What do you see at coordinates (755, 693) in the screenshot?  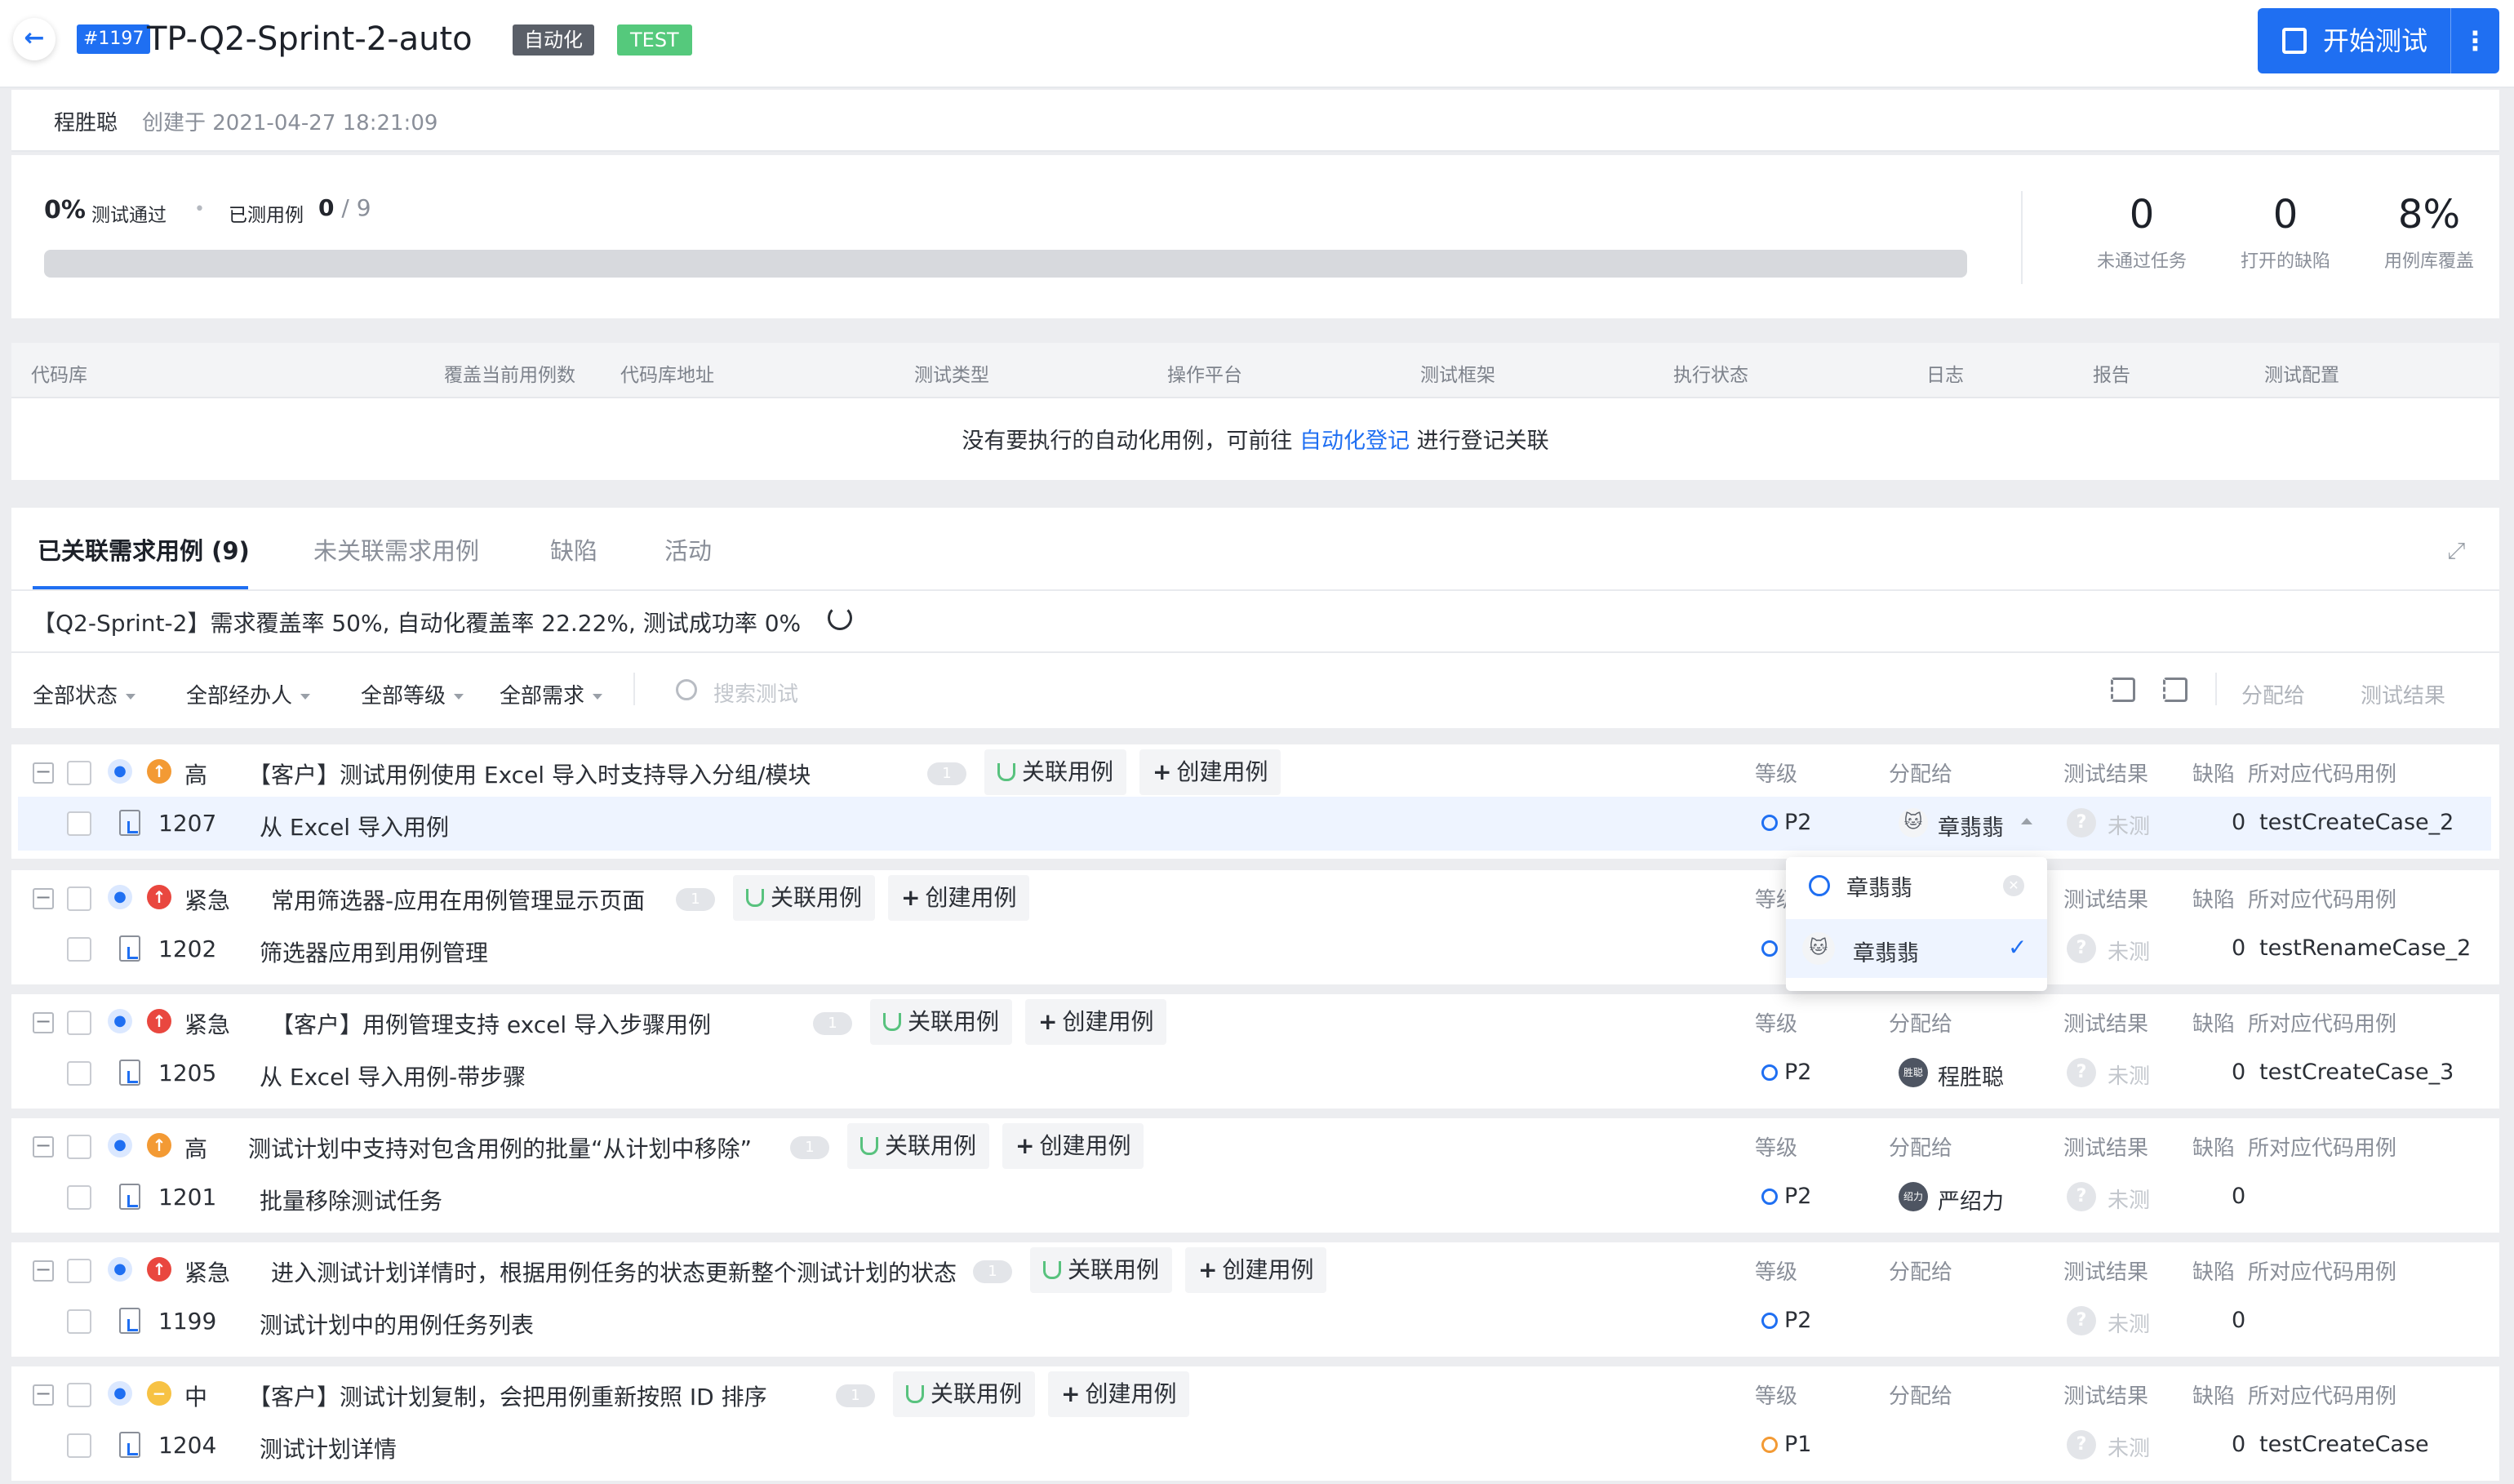 I see `search-input: 搜索测试` at bounding box center [755, 693].